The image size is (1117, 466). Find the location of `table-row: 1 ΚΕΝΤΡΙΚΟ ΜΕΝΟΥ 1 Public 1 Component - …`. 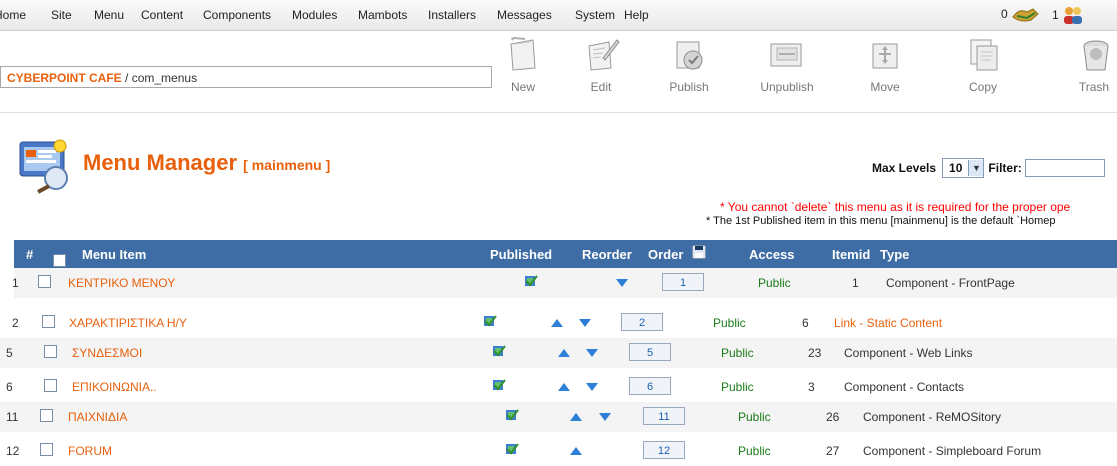

table-row: 1 ΚΕΝΤΡΙΚΟ ΜΕΝΟΥ 1 Public 1 Component - … is located at coordinates (564, 283).